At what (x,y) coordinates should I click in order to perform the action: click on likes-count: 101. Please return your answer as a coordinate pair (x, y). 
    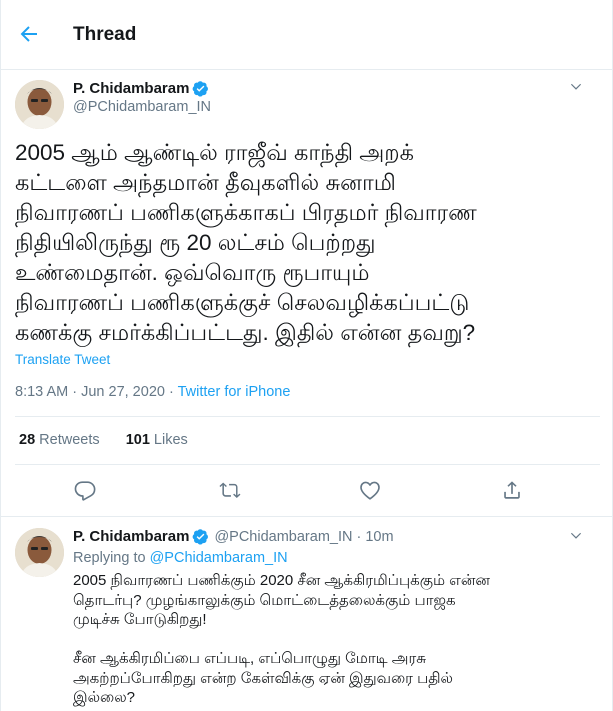
    Looking at the image, I should click on (137, 440).